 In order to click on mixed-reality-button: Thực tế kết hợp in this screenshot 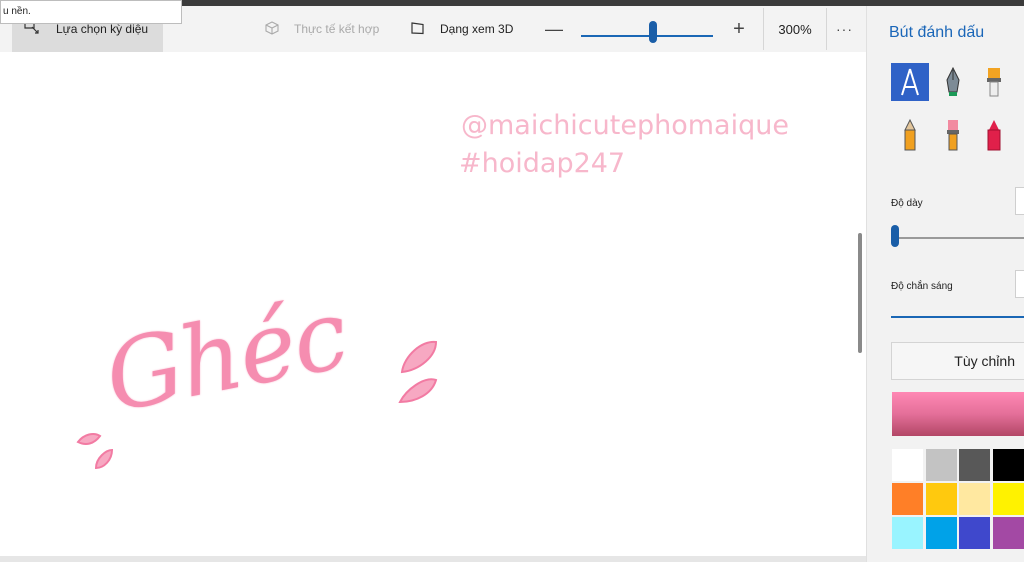, I will do `click(321, 29)`.